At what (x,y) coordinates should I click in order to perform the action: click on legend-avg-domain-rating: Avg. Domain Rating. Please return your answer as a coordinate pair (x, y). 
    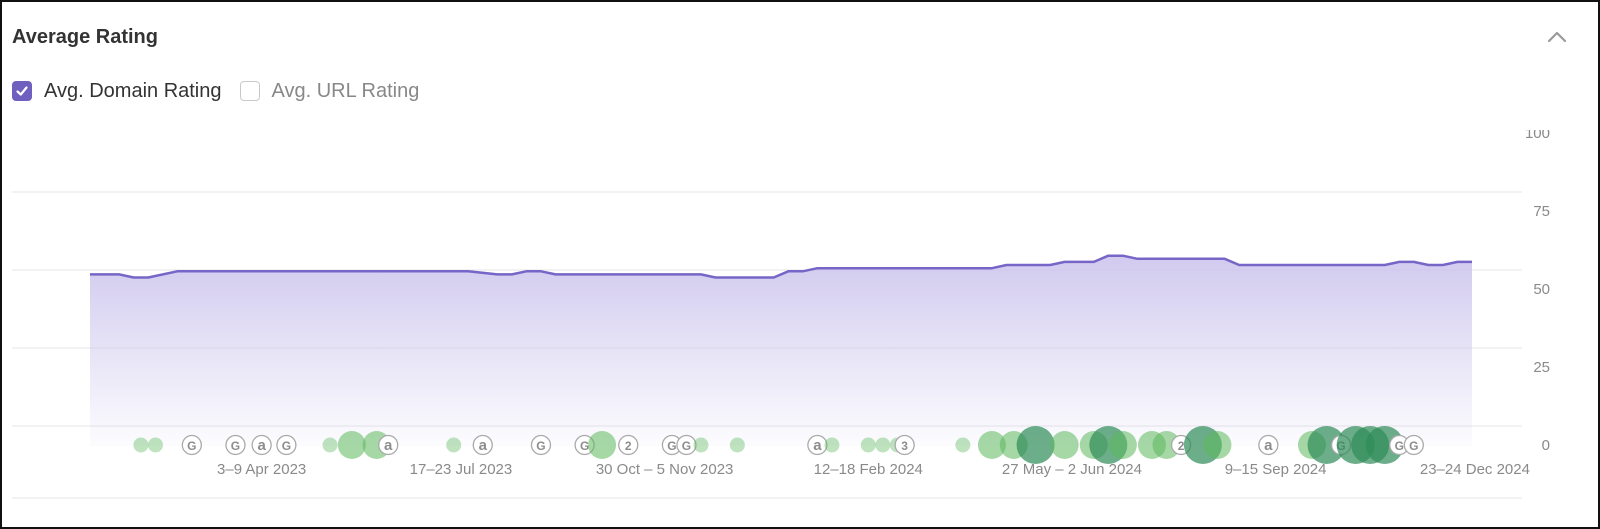
    Looking at the image, I should click on (117, 91).